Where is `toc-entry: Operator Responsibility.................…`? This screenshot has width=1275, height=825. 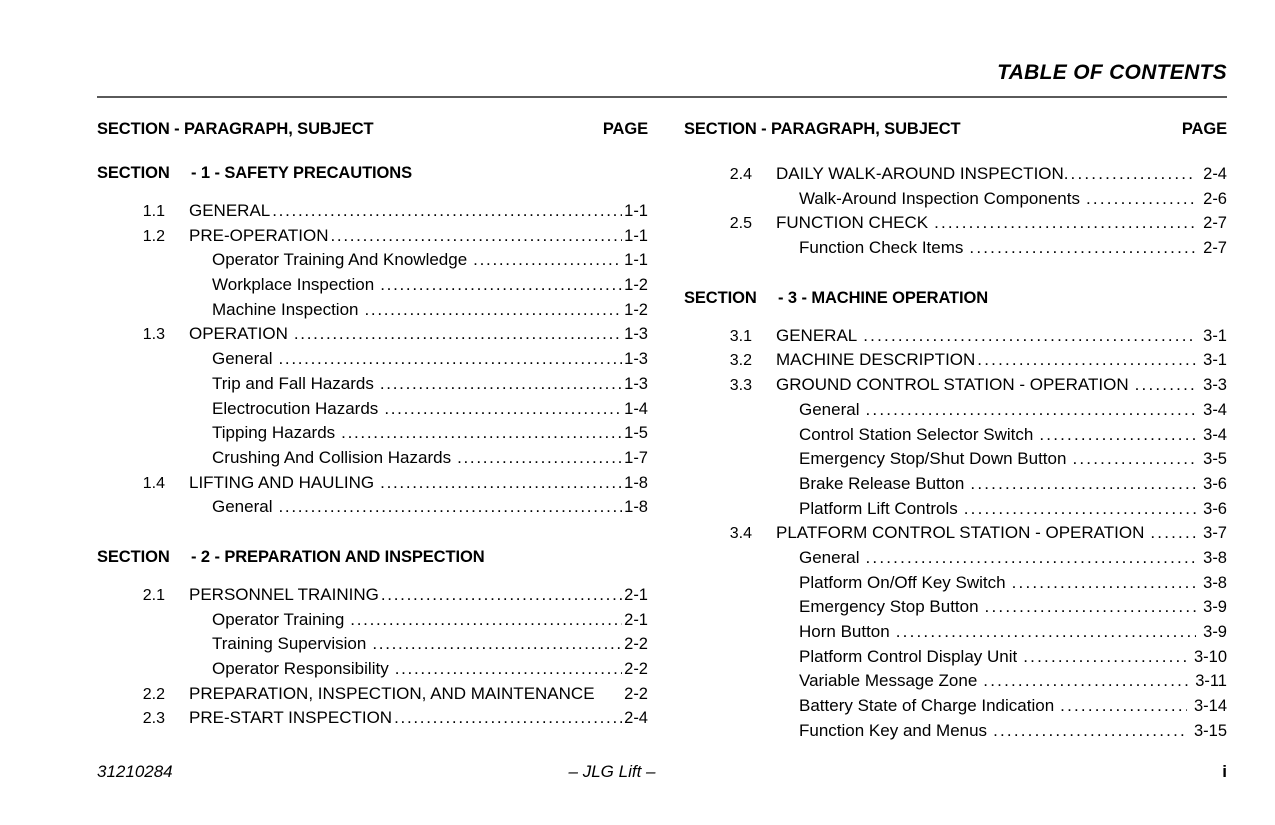
toc-entry: Operator Responsibility.................… is located at coordinates (372, 671).